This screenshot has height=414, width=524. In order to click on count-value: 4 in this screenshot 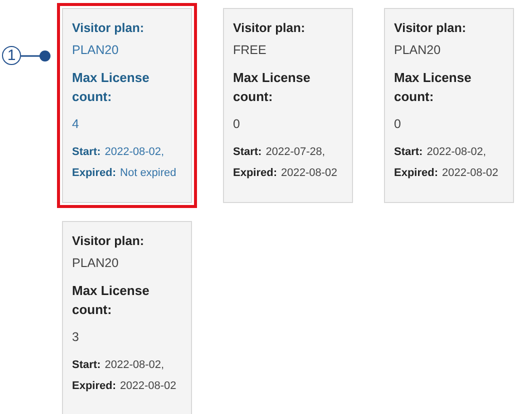, I will do `click(75, 124)`.